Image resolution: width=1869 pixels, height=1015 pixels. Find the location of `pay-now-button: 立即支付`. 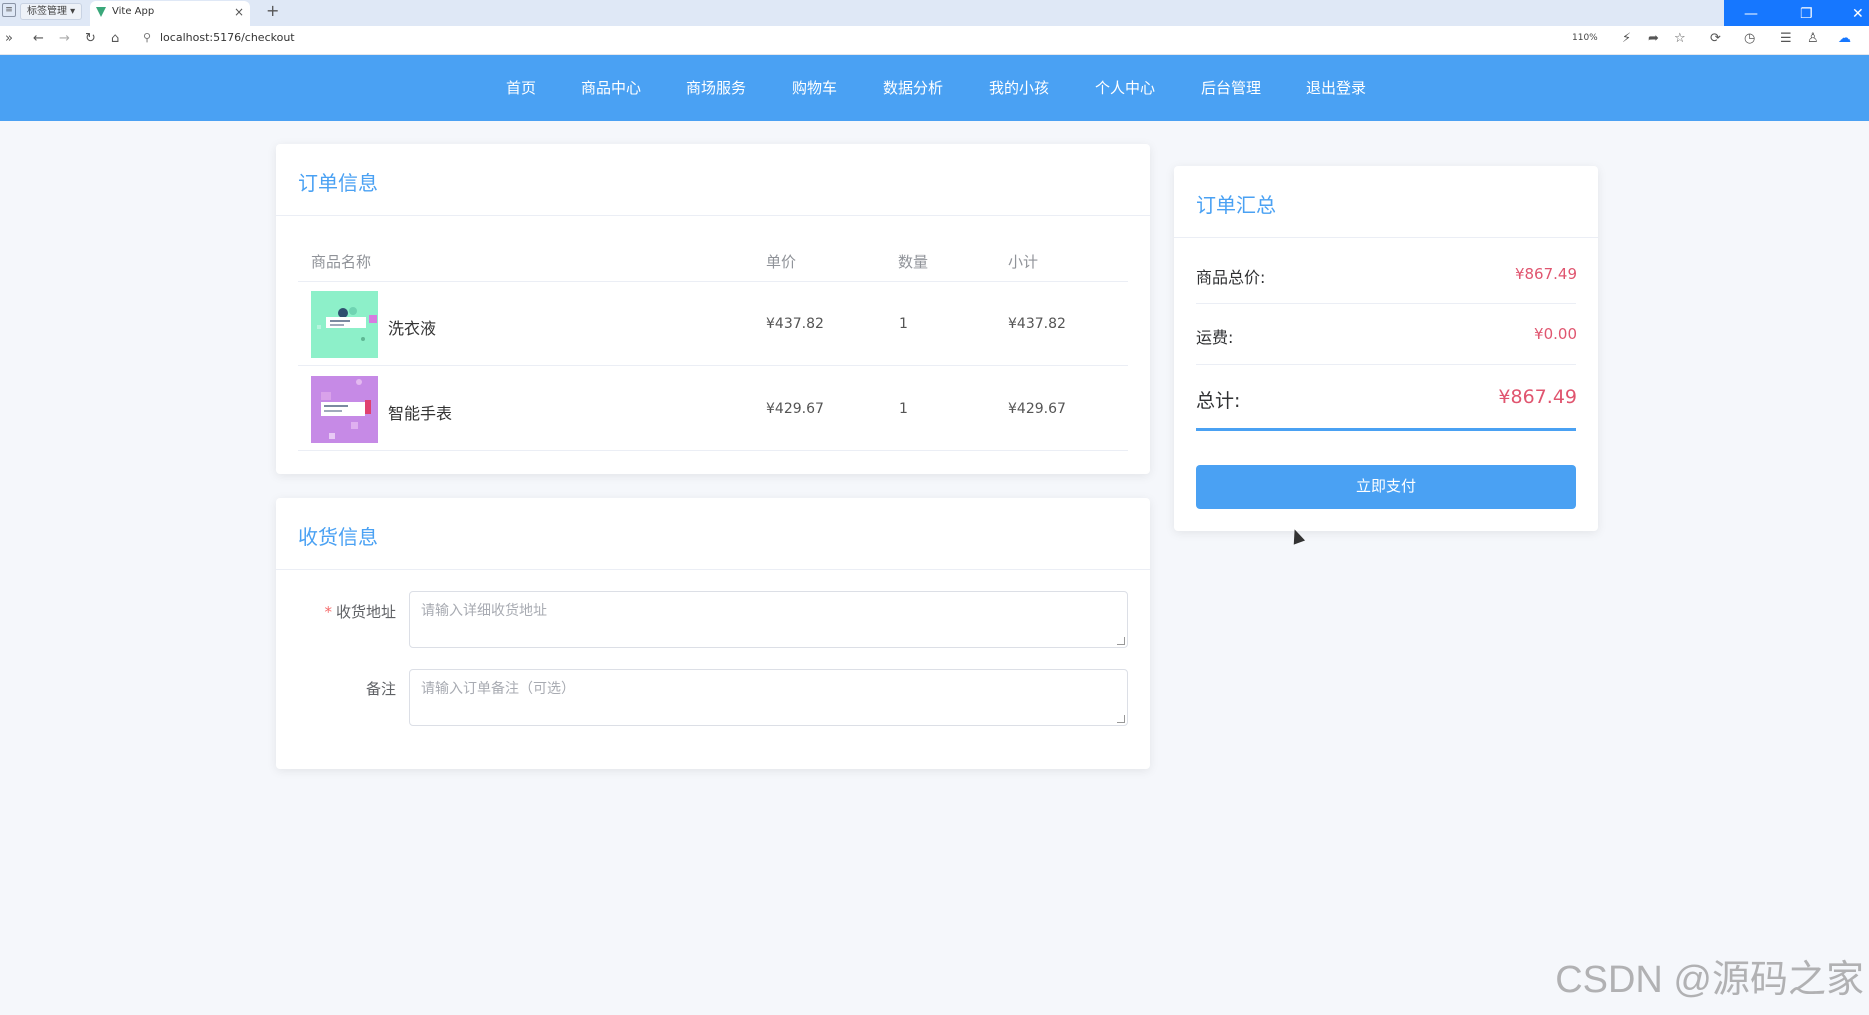

pay-now-button: 立即支付 is located at coordinates (1386, 487).